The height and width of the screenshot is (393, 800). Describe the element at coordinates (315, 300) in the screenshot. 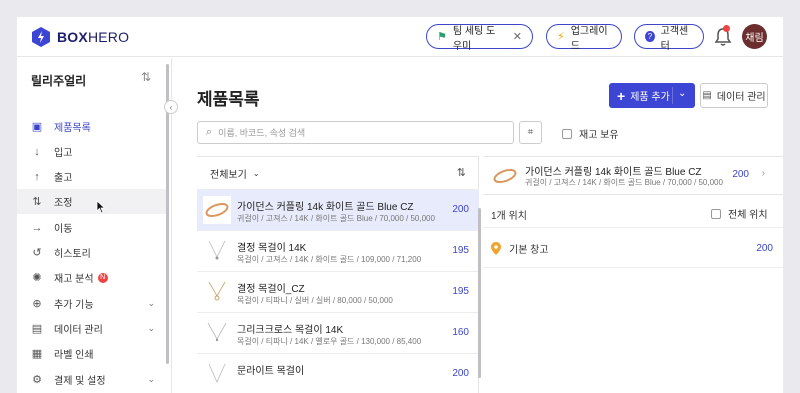

I see `product-meta: 목걸이 / 티파니 / 실버 / 실버 / 80,000 / 50,000` at that location.